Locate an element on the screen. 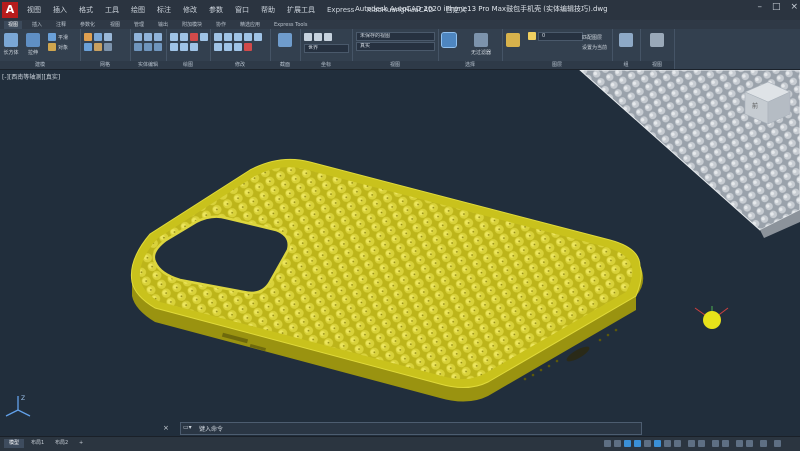  rectangle-icon is located at coordinates (174, 47).